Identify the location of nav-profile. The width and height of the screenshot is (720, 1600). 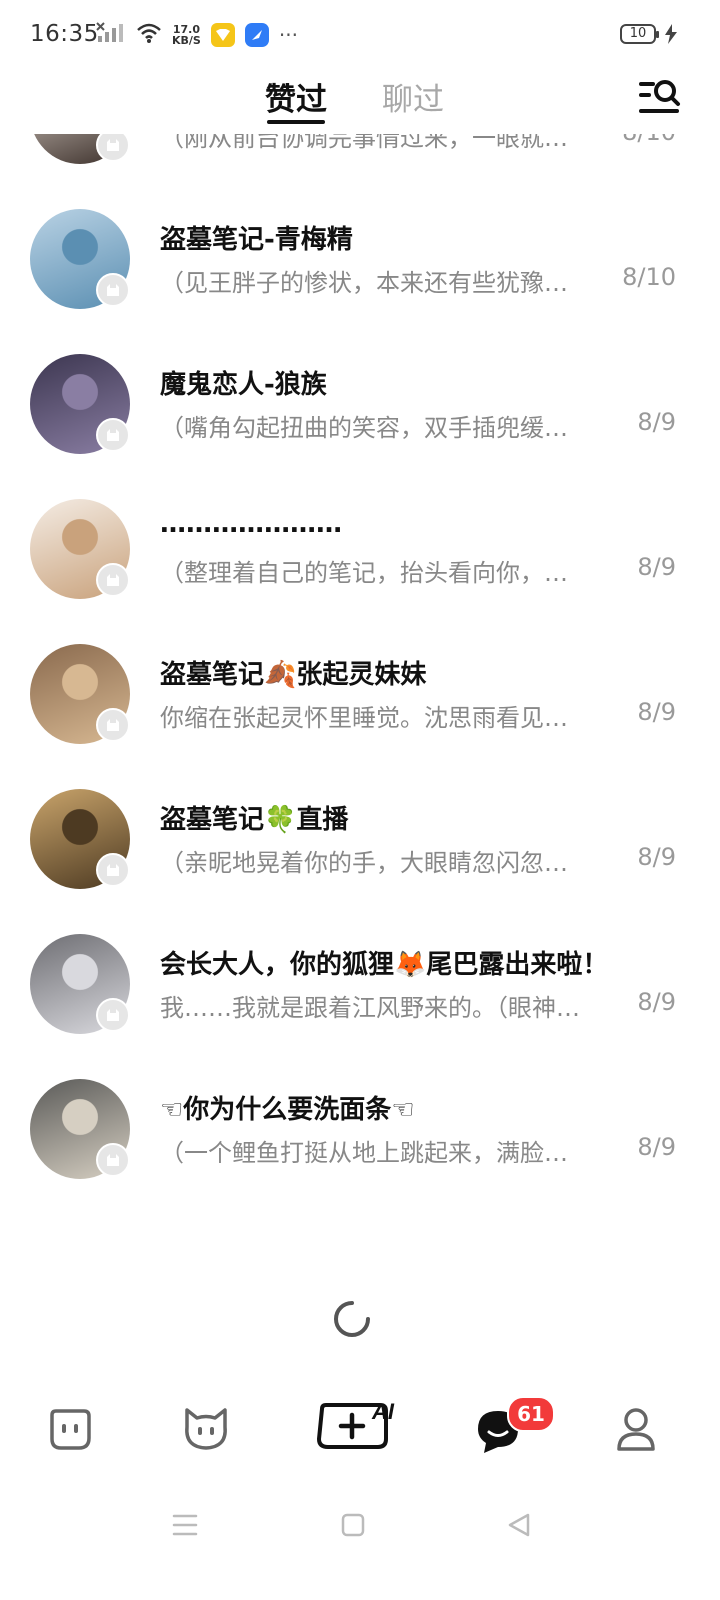
(636, 1432).